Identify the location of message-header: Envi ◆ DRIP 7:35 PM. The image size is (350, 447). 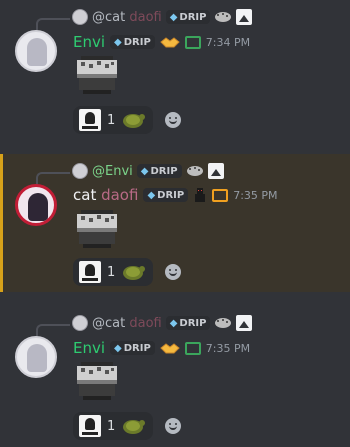
(161, 348).